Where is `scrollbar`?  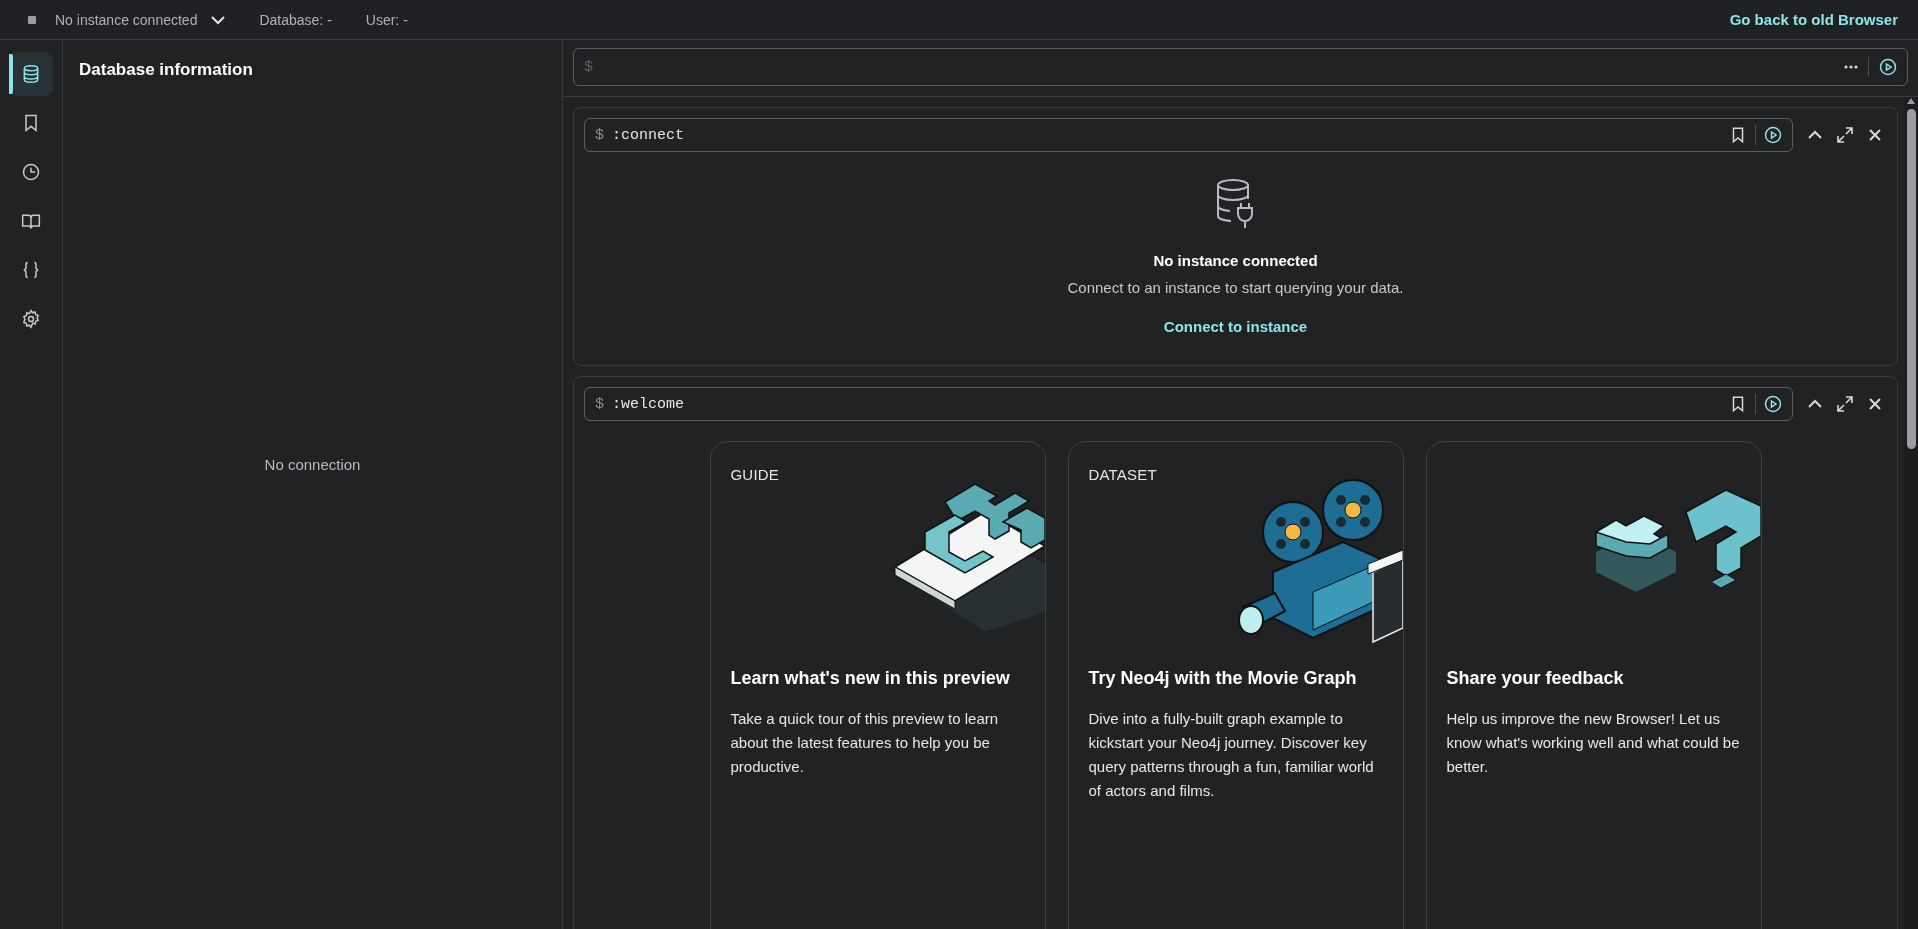
scrollbar is located at coordinates (1911, 513).